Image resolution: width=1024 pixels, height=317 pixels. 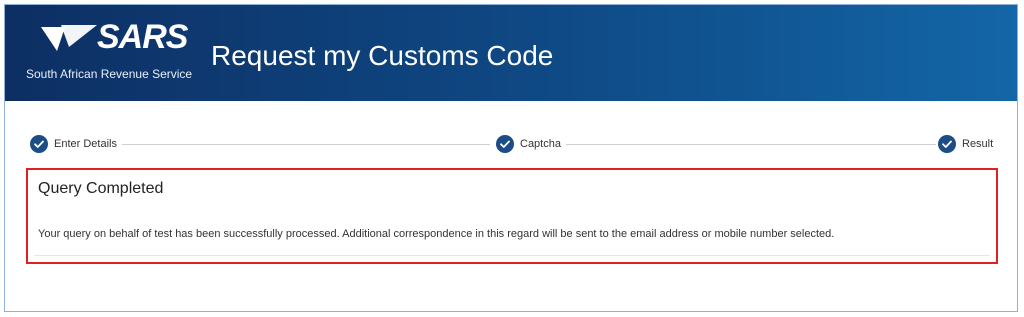 I want to click on page-title: Request my Customs Code, so click(x=382, y=55).